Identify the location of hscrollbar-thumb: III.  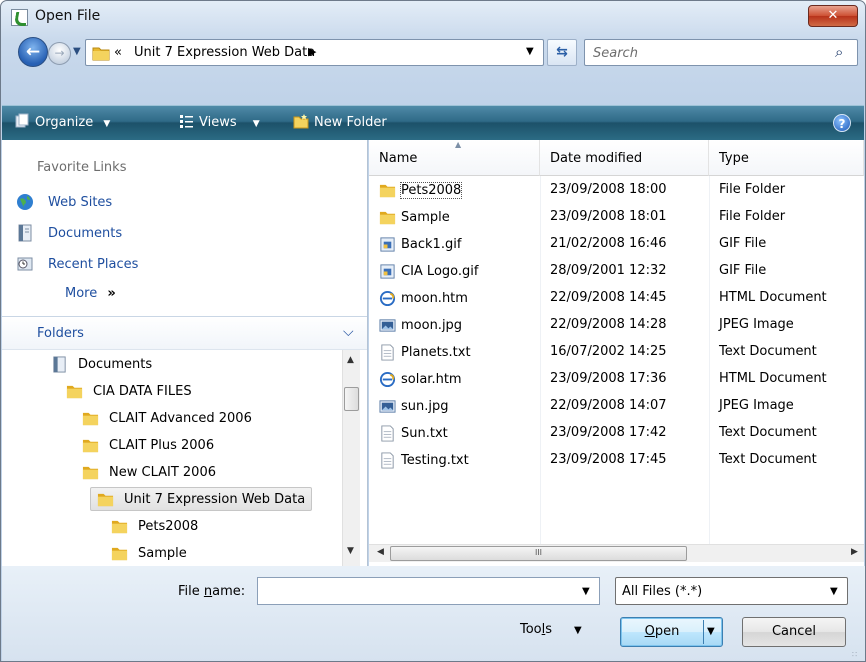
(538, 553).